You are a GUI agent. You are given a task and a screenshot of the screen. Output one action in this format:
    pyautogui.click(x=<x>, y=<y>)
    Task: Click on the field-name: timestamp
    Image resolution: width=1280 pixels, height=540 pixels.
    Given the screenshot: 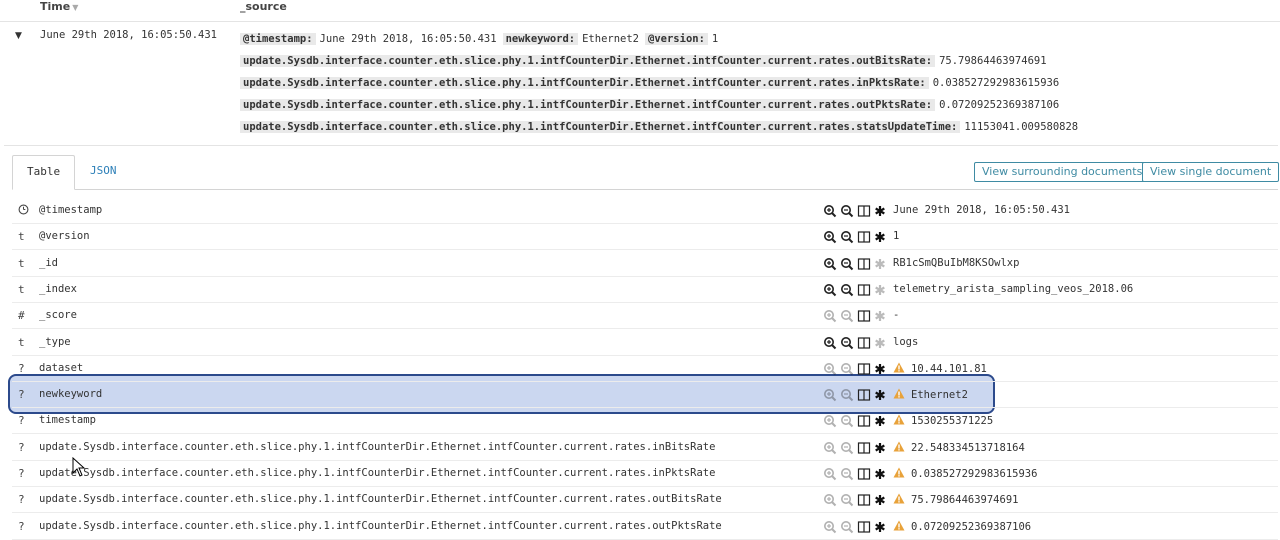 What is the action you would take?
    pyautogui.click(x=67, y=420)
    